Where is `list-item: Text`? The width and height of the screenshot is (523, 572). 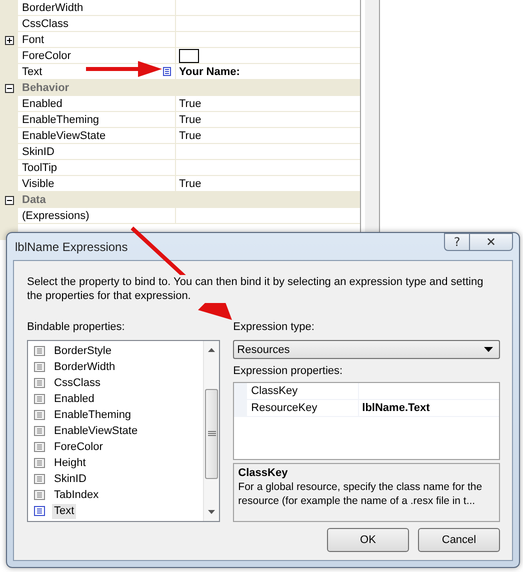 list-item: Text is located at coordinates (64, 511).